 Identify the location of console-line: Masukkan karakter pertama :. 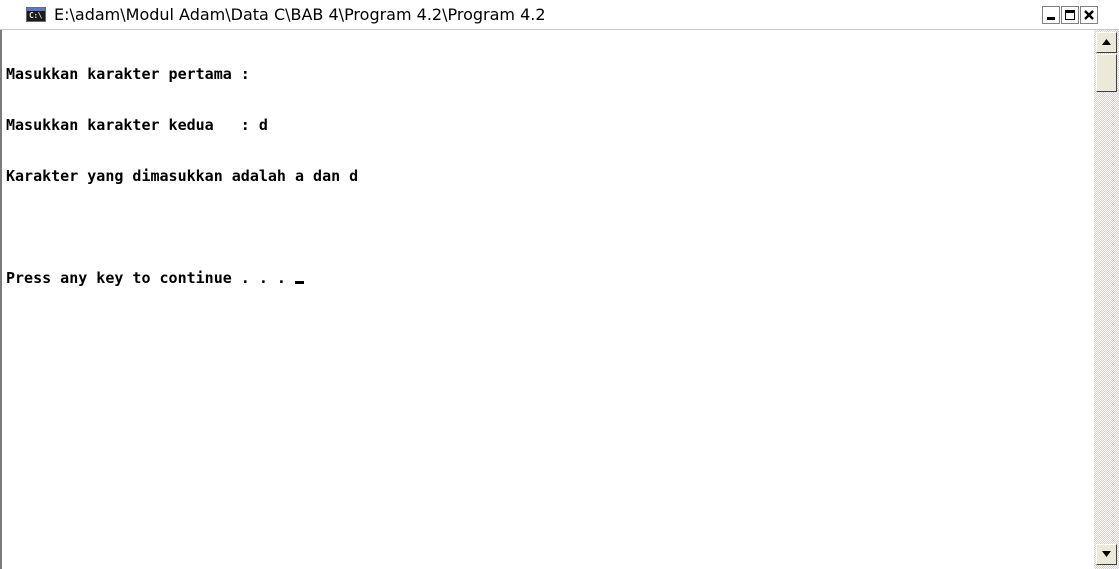
(128, 74).